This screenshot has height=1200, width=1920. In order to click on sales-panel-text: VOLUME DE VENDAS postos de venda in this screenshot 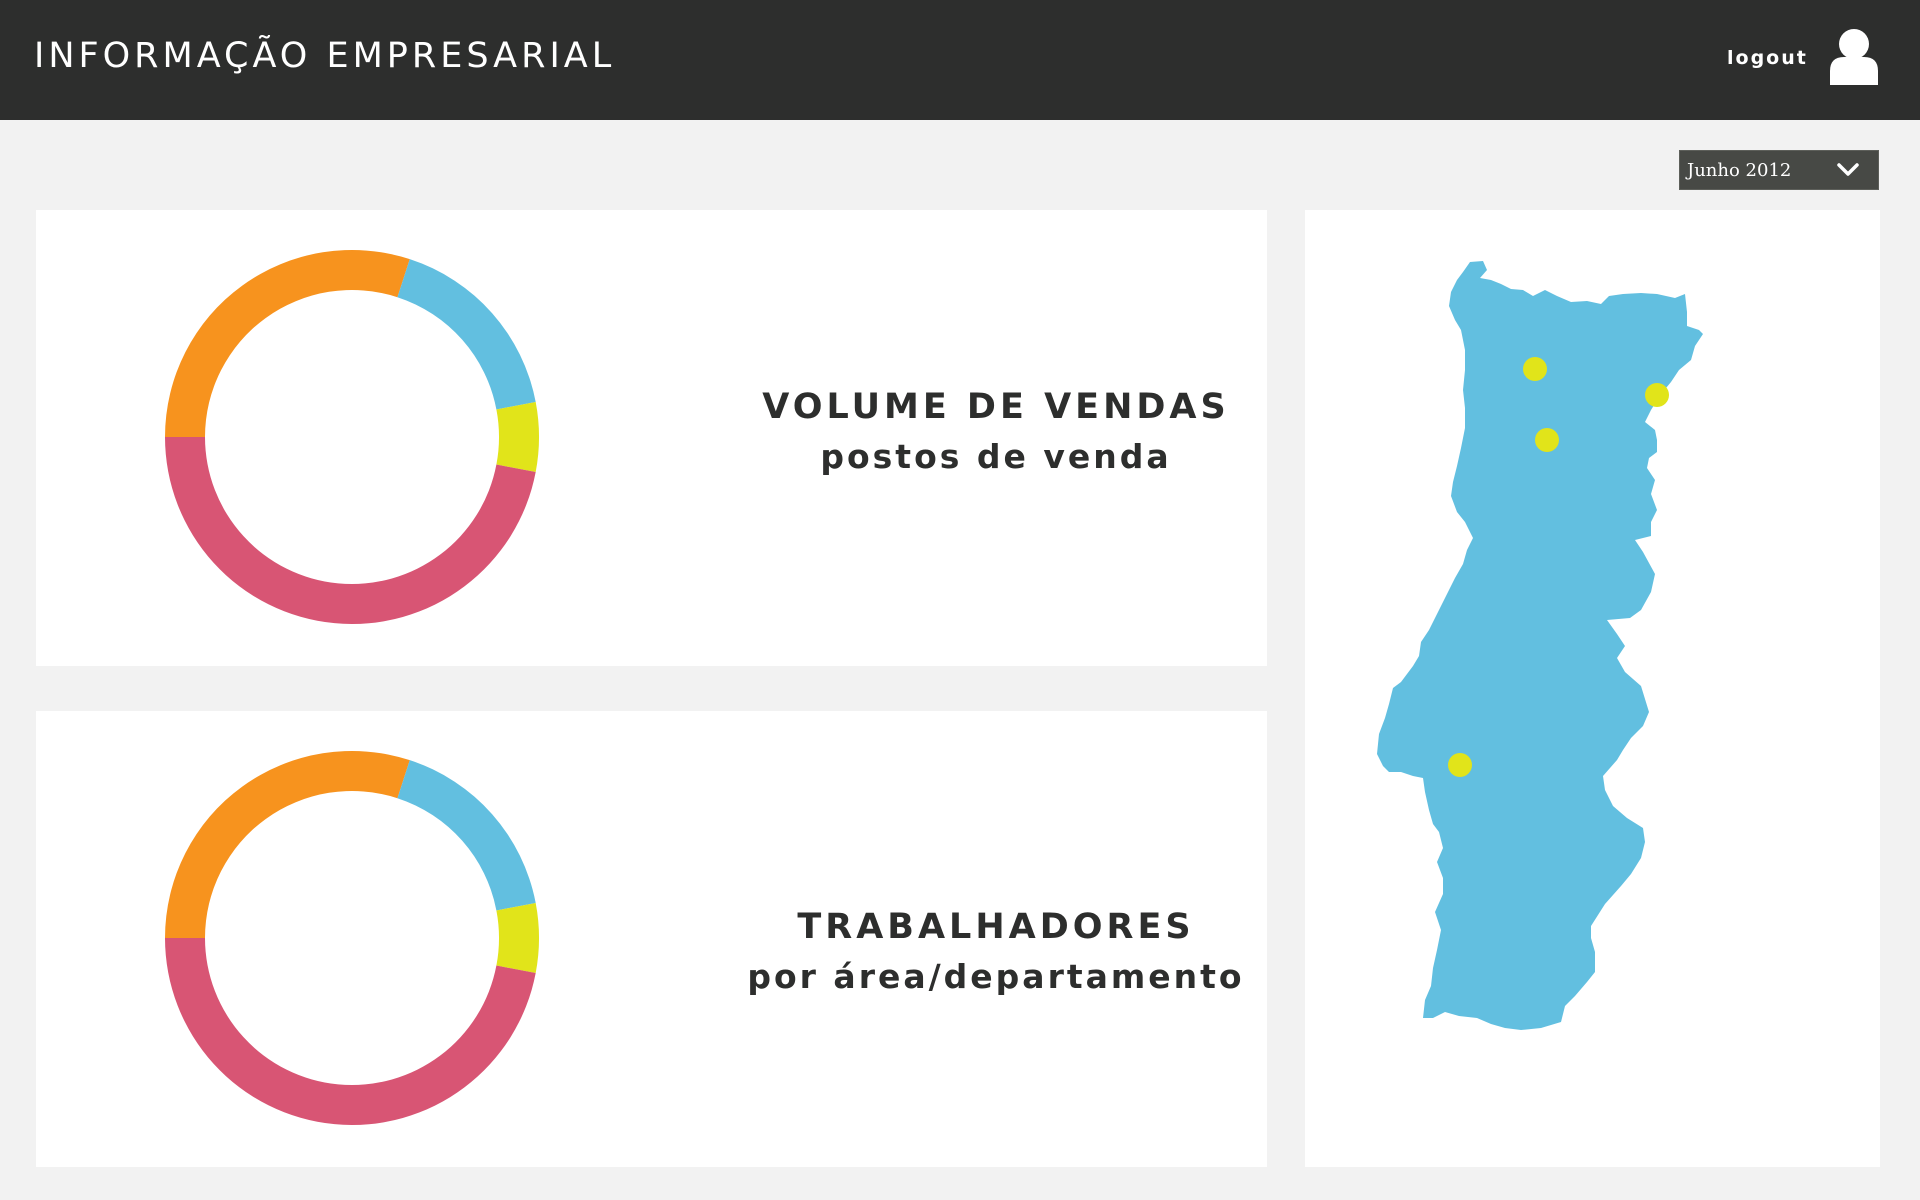, I will do `click(996, 432)`.